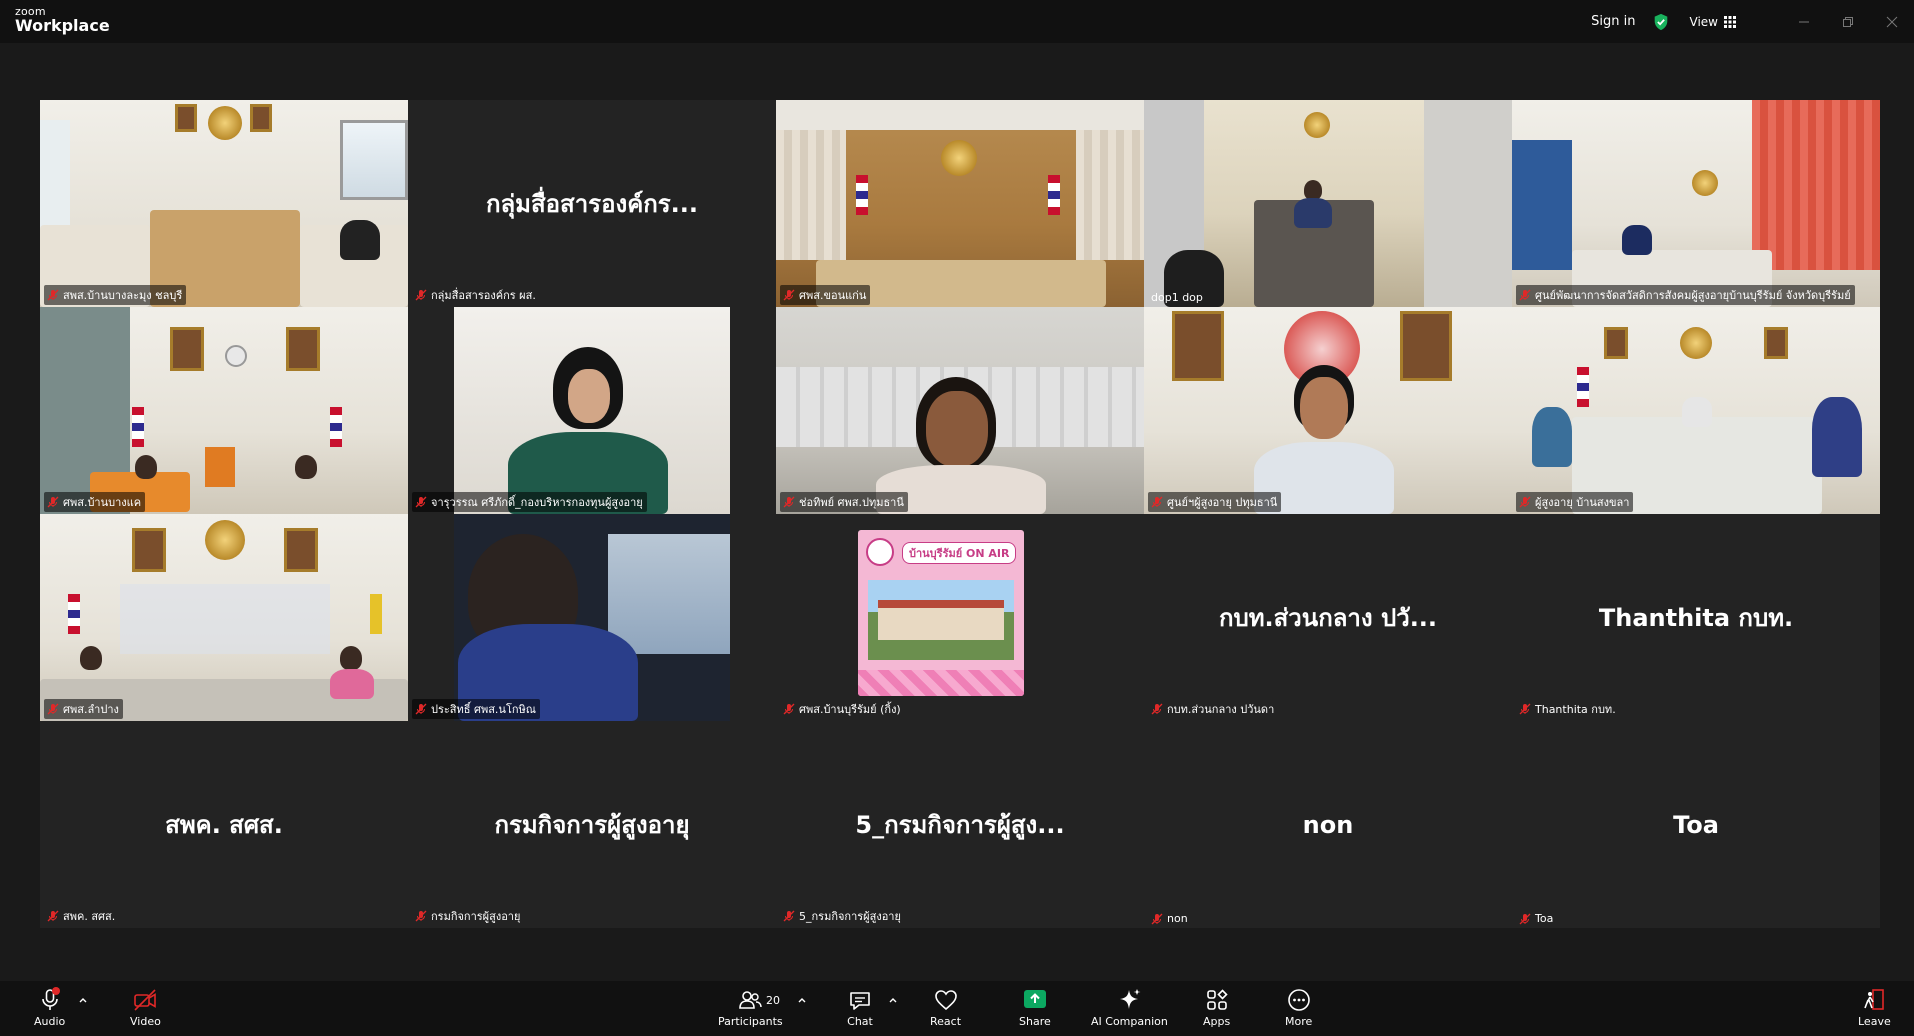 This screenshot has height=1036, width=1914. I want to click on participant-tile: กรมกิจการผู้สูงอายุ กรมกิจการผู้สูงอายุ, so click(592, 824).